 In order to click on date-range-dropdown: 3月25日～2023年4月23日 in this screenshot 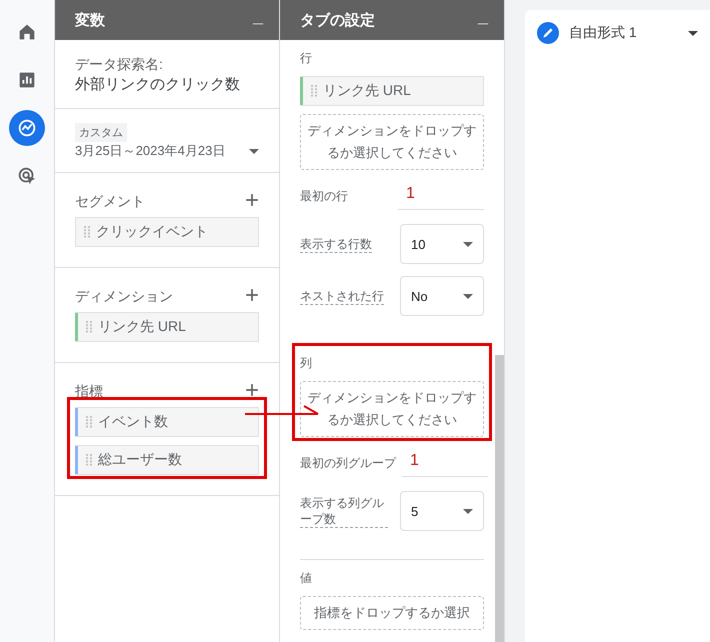, I will do `click(167, 151)`.